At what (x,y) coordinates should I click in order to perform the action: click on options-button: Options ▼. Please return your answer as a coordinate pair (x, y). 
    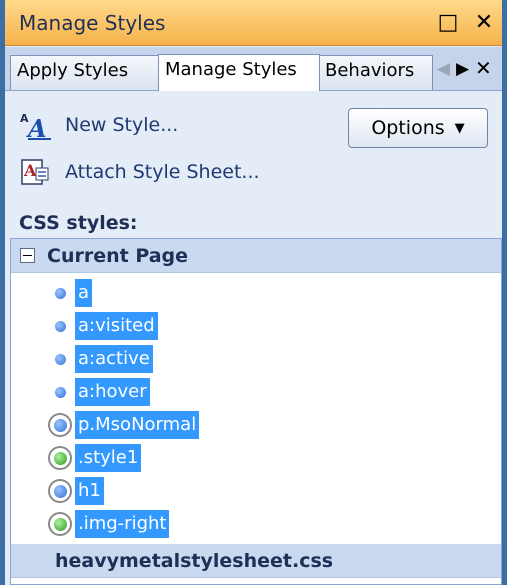
    Looking at the image, I should click on (418, 128).